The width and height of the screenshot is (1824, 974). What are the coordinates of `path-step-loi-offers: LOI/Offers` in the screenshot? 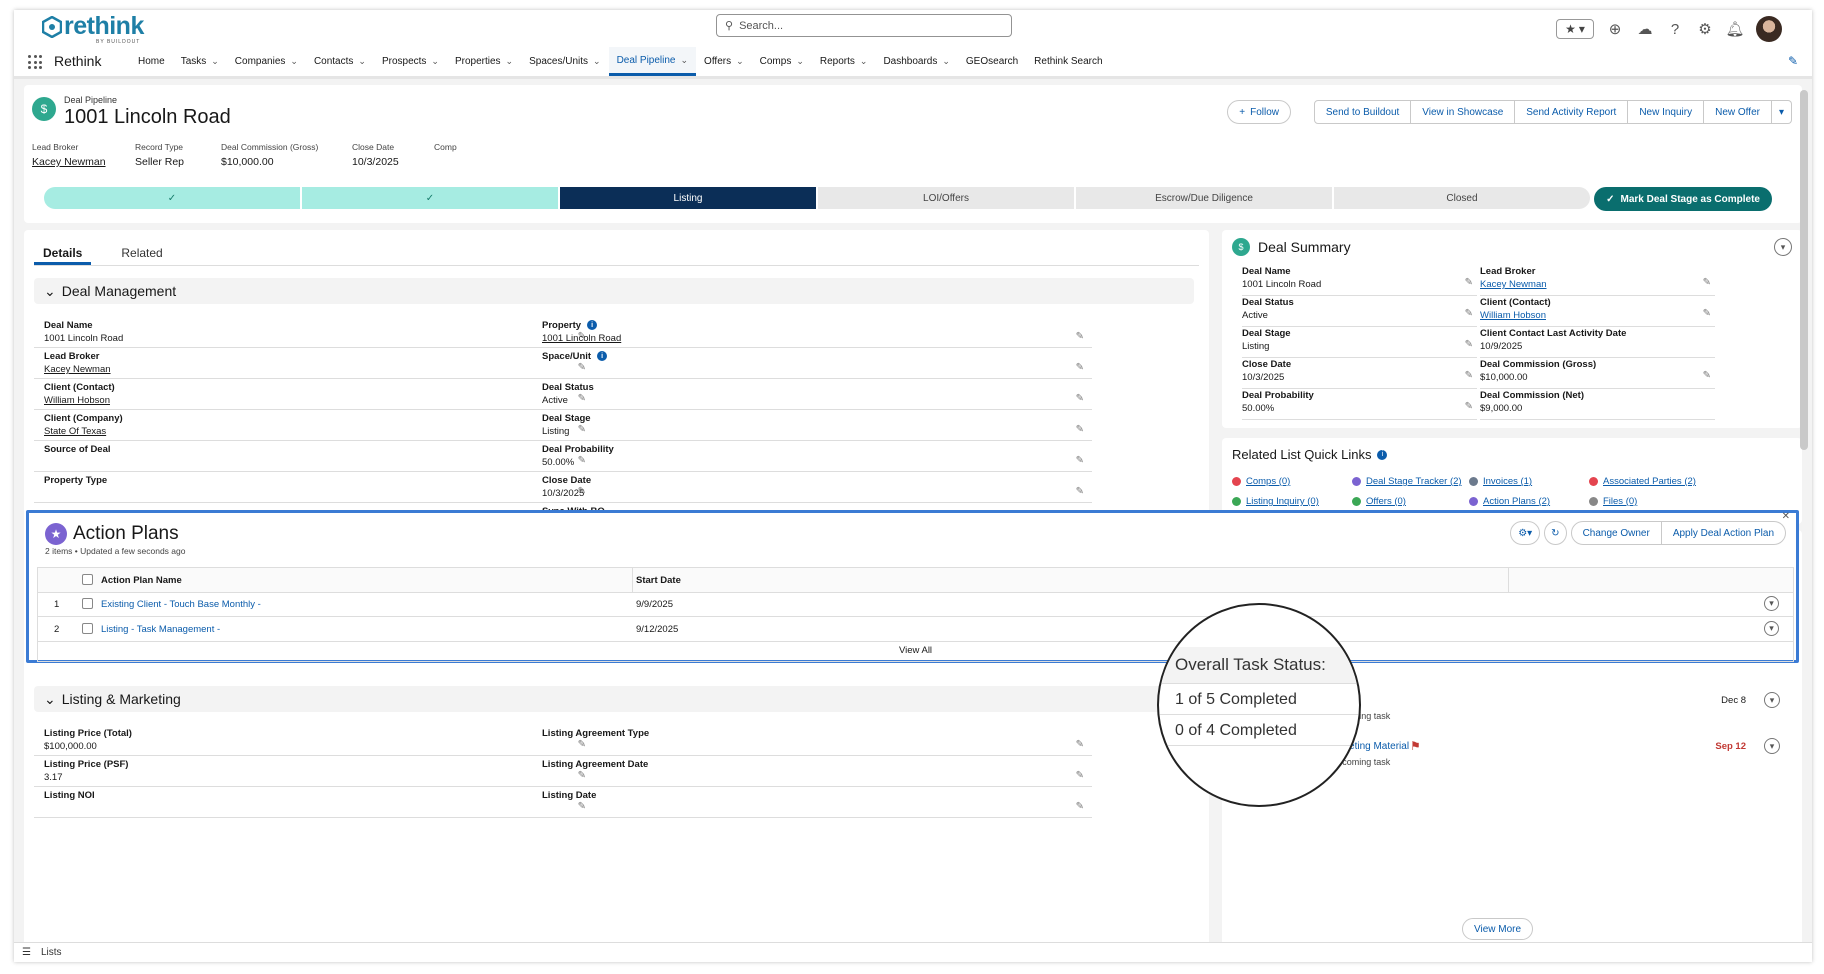 It's located at (946, 198).